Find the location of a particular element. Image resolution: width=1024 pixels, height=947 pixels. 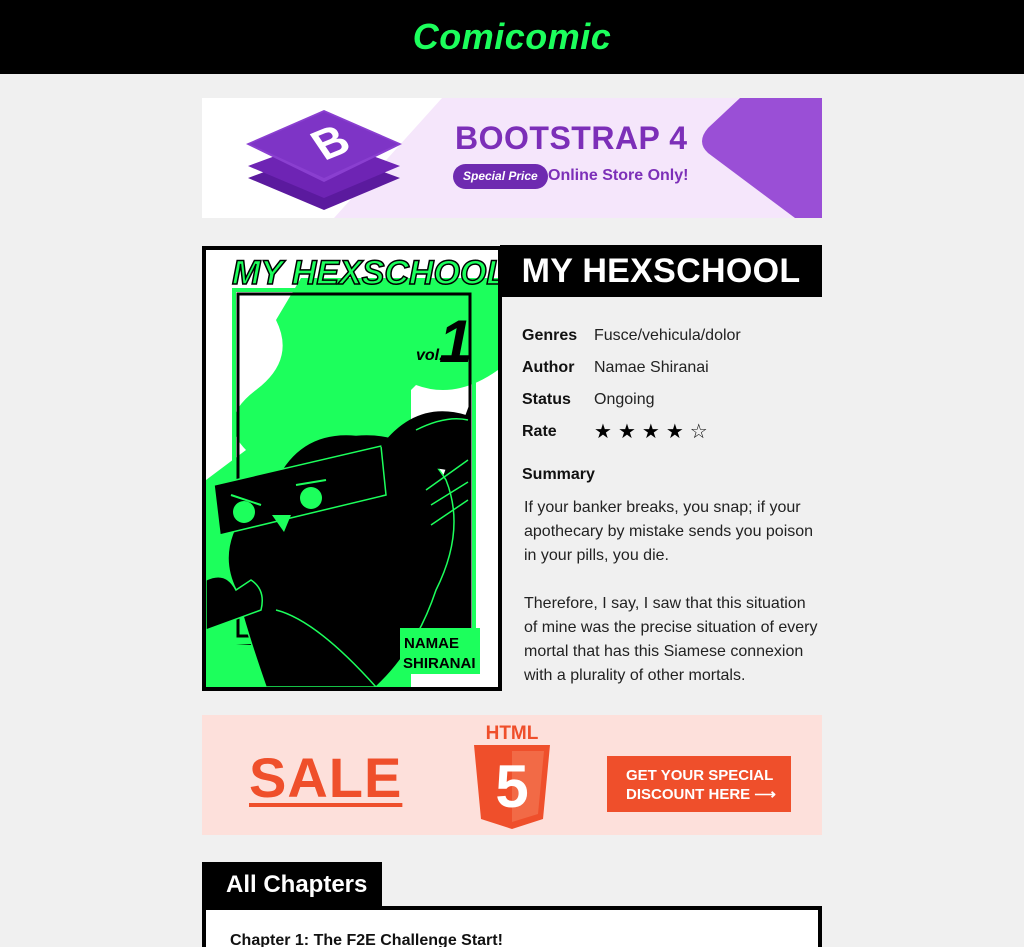

info-row-genres: Genres Fusce/vehicula/dolor is located at coordinates (672, 336).